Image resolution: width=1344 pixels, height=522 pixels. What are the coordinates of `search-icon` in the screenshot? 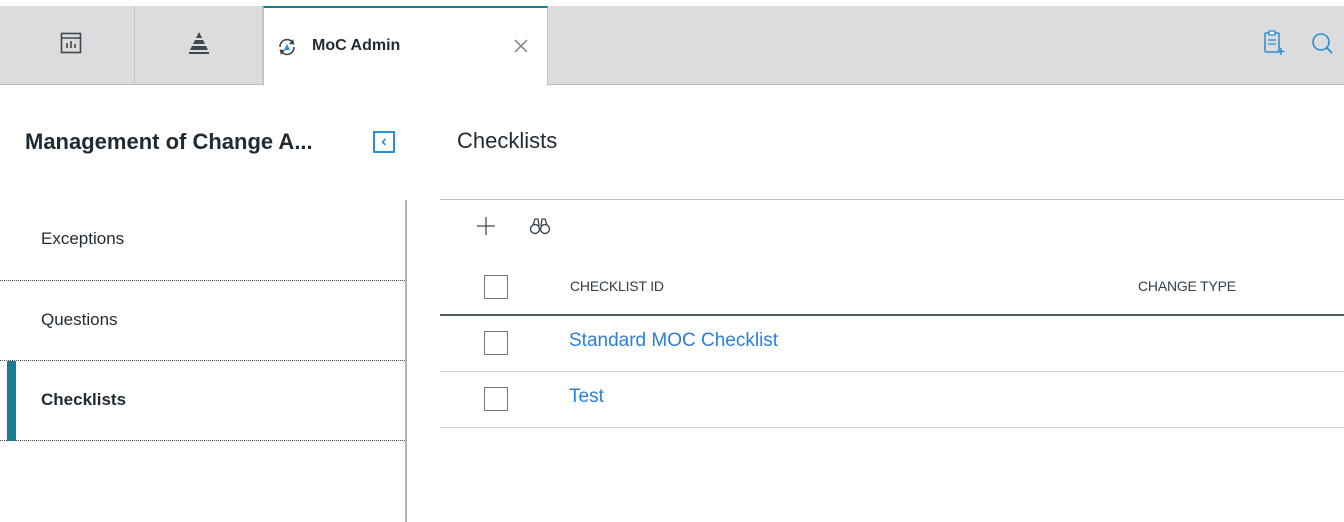 It's located at (1322, 45).